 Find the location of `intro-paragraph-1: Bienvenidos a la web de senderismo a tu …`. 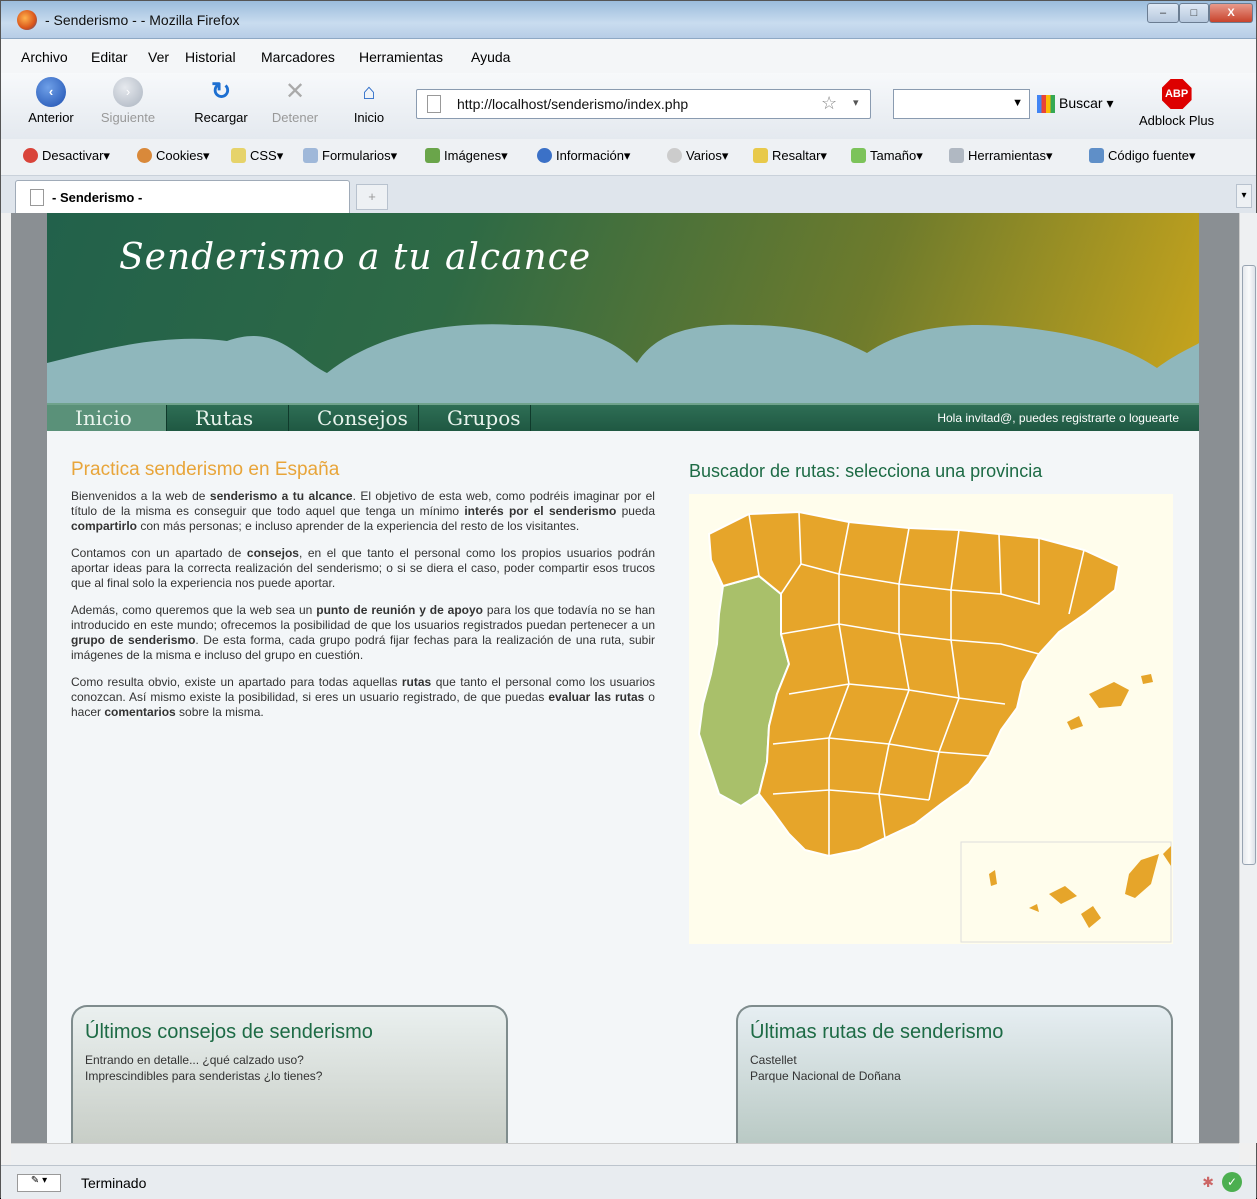

intro-paragraph-1: Bienvenidos a la web de senderismo a tu … is located at coordinates (363, 511).